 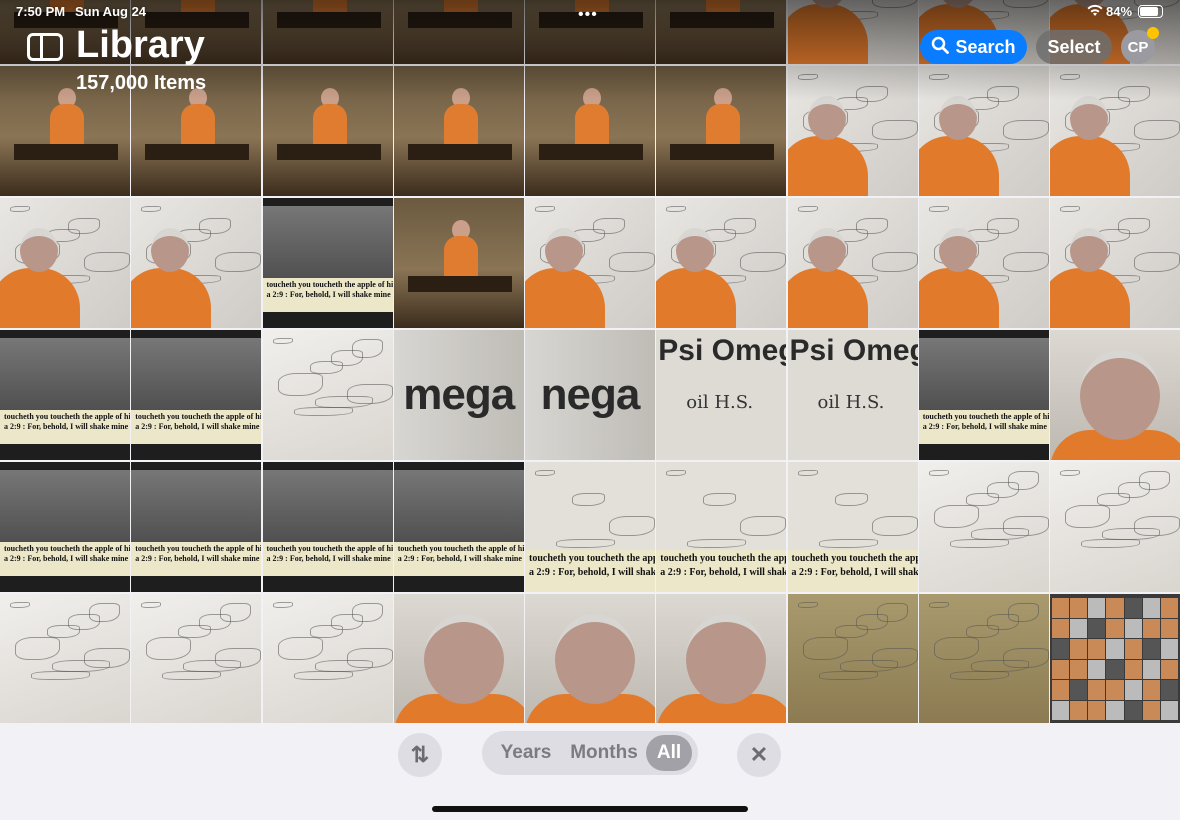 What do you see at coordinates (1119, 11) in the screenshot?
I see `battery-percent: 84%` at bounding box center [1119, 11].